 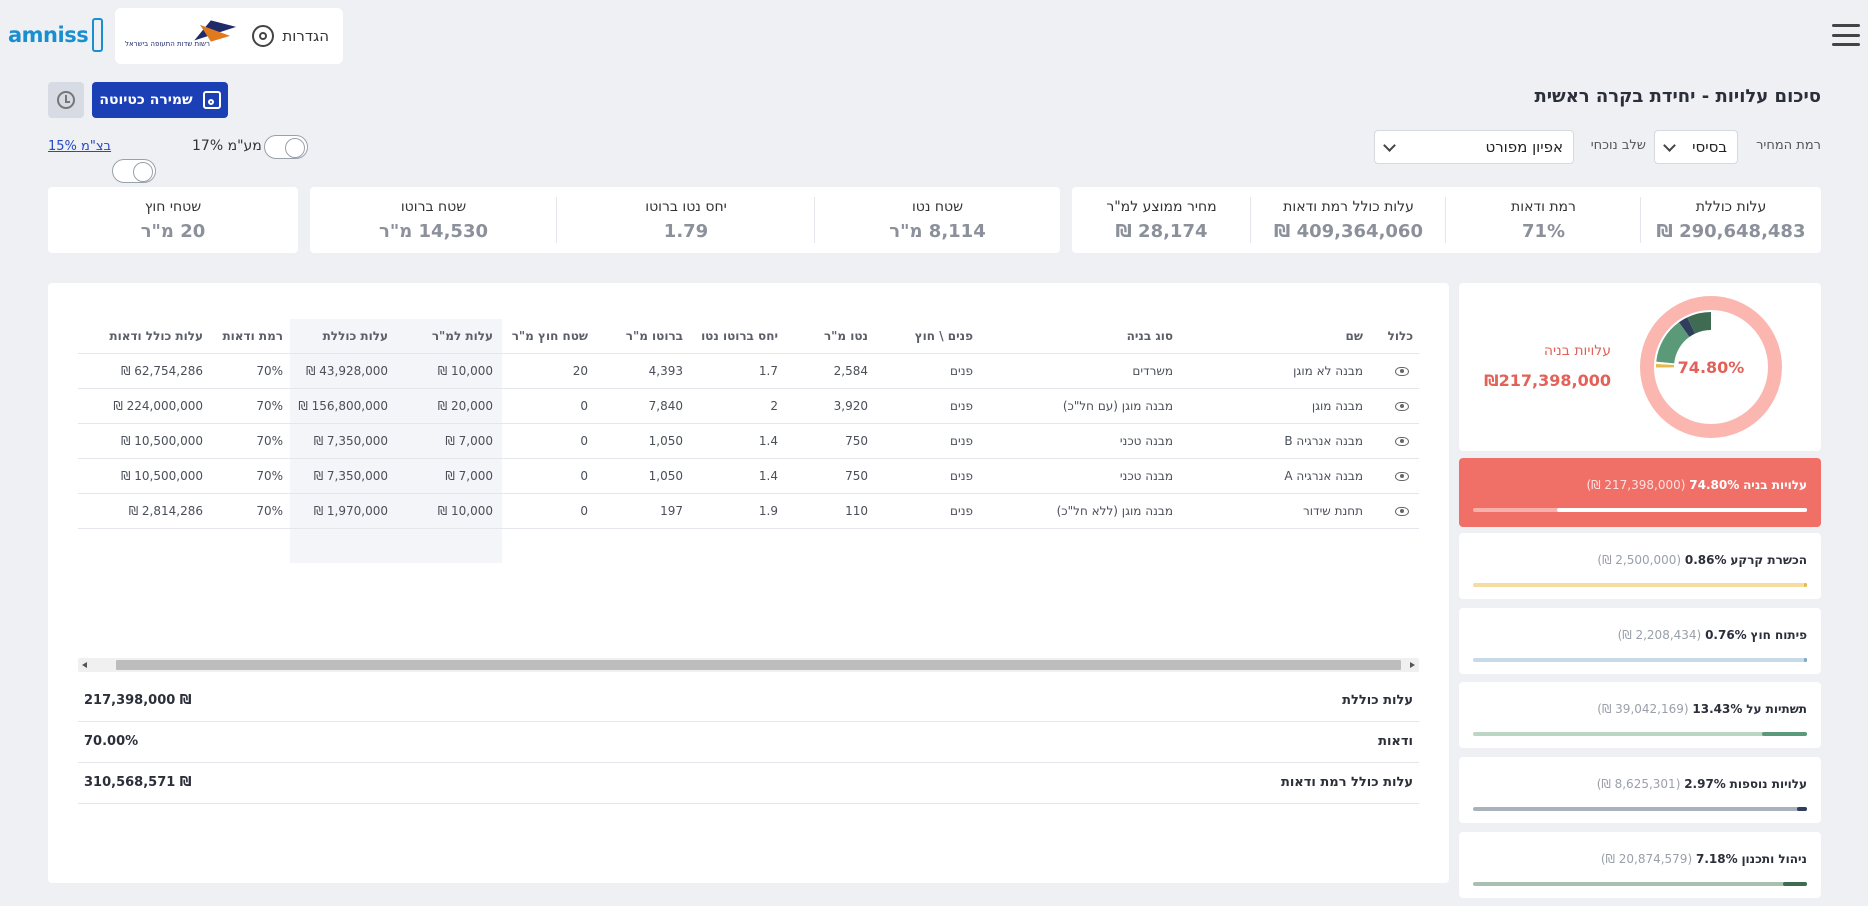 I want to click on contingency-link: בצ"מ 15%, so click(x=79, y=146).